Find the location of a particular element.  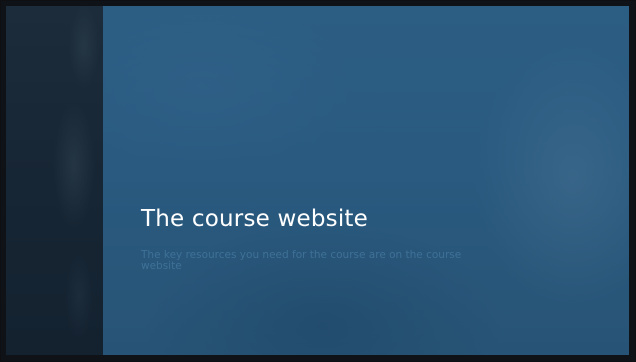

slide-title: The course website is located at coordinates (254, 219).